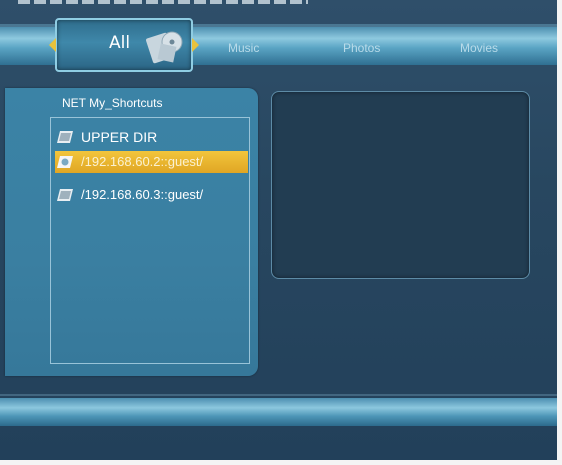 The height and width of the screenshot is (465, 562). Describe the element at coordinates (479, 48) in the screenshot. I see `tab-movies: Movies` at that location.